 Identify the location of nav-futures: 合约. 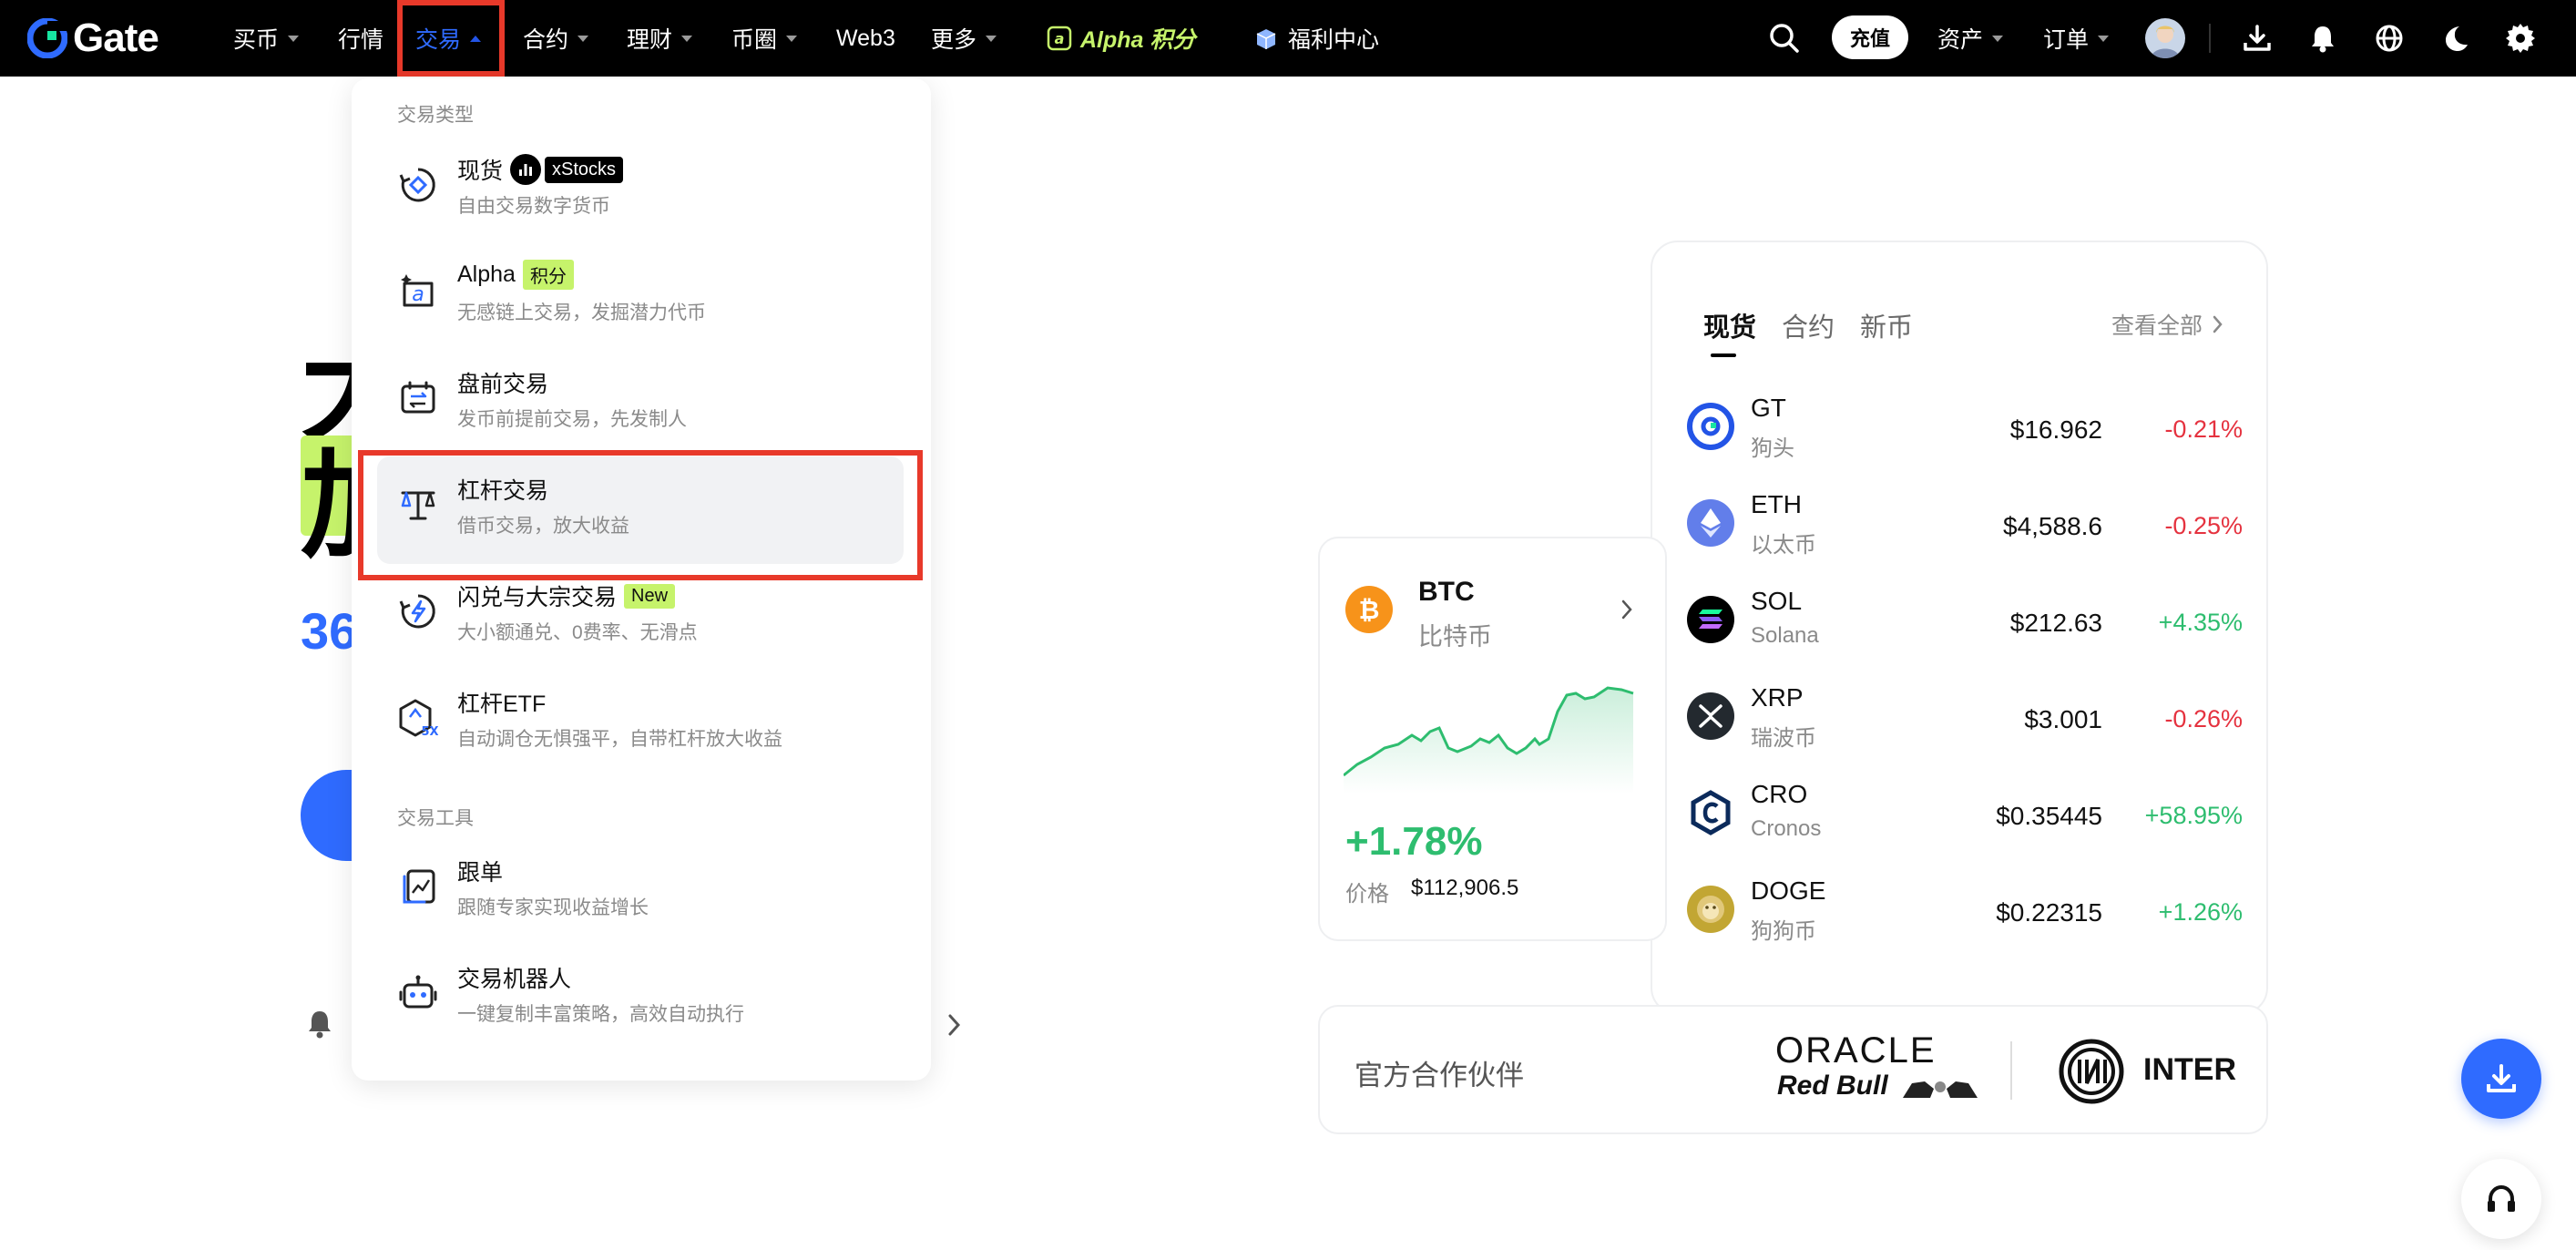
(556, 38).